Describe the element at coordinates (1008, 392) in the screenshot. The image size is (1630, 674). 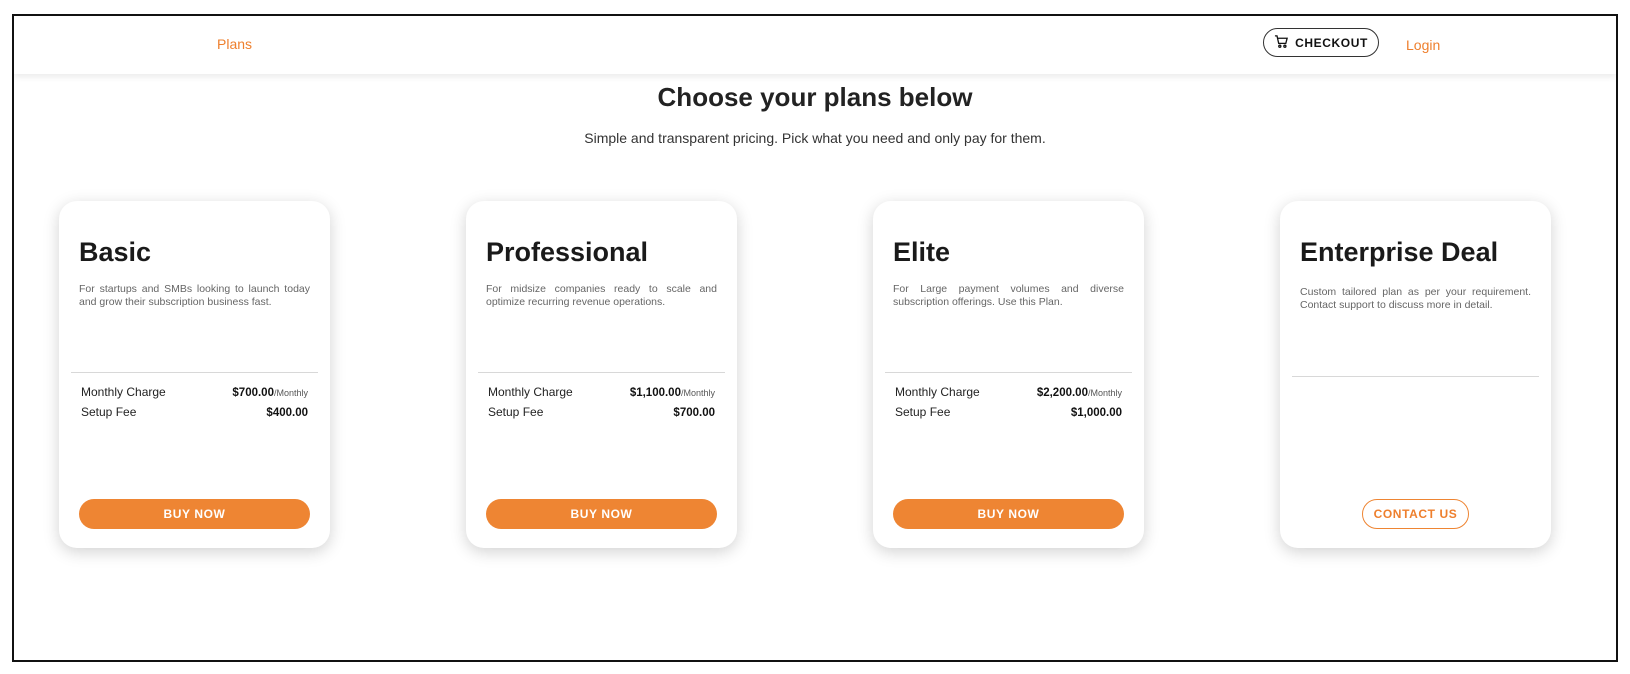
I see `monthly-charge-row: Monthly Charge $2,200.00/Monthly` at that location.